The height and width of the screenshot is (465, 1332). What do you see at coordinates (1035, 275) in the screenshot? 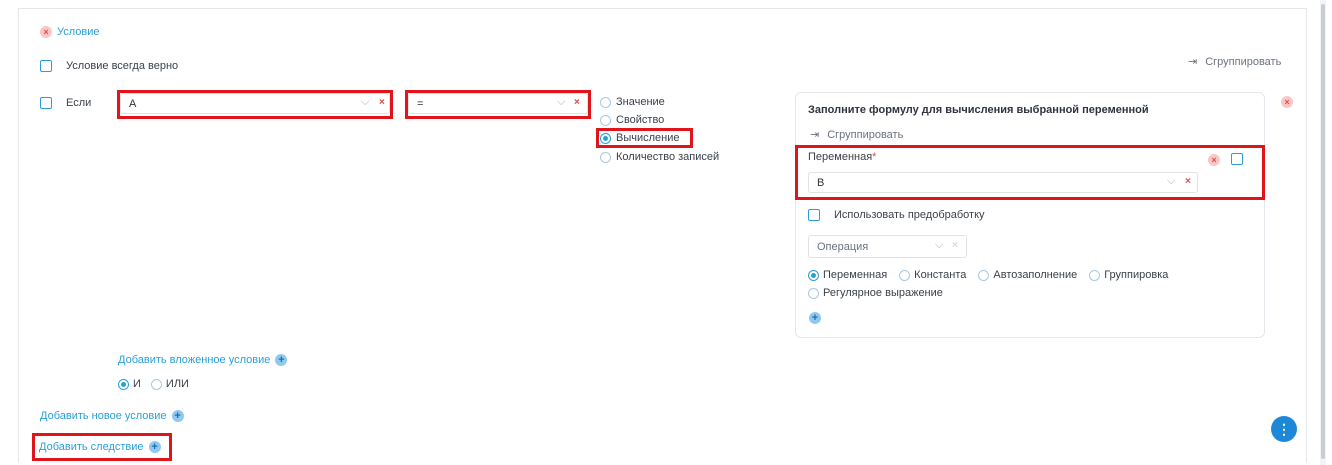
I see `source-option-label: Автозаполнение` at bounding box center [1035, 275].